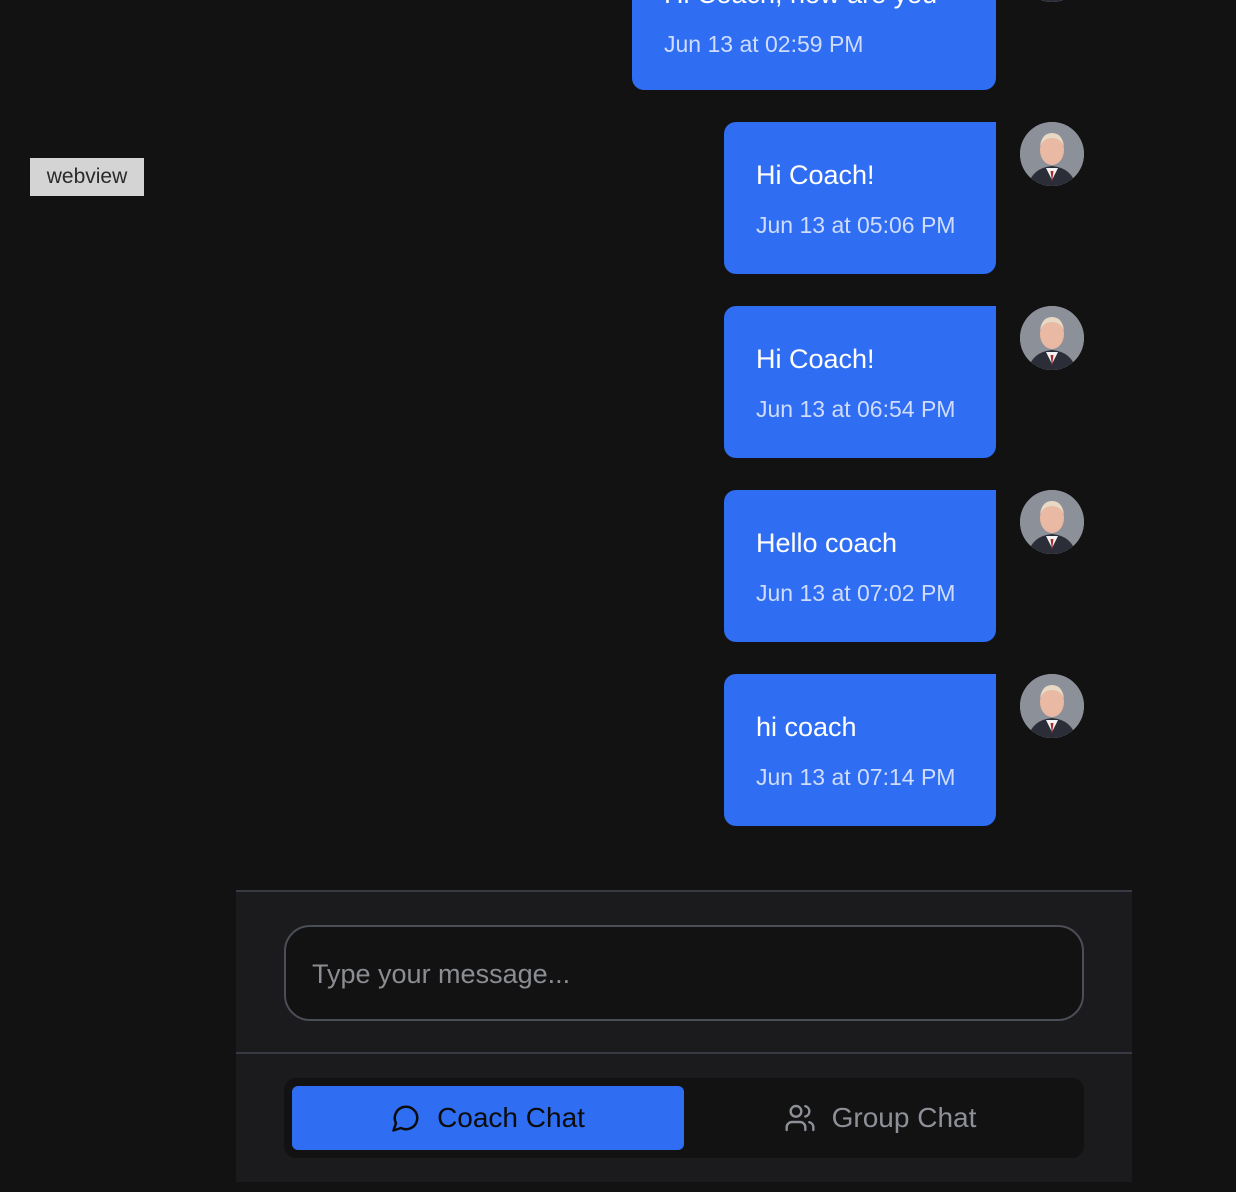  Describe the element at coordinates (814, 5) in the screenshot. I see `message-text: Hi Coach, how are you` at that location.